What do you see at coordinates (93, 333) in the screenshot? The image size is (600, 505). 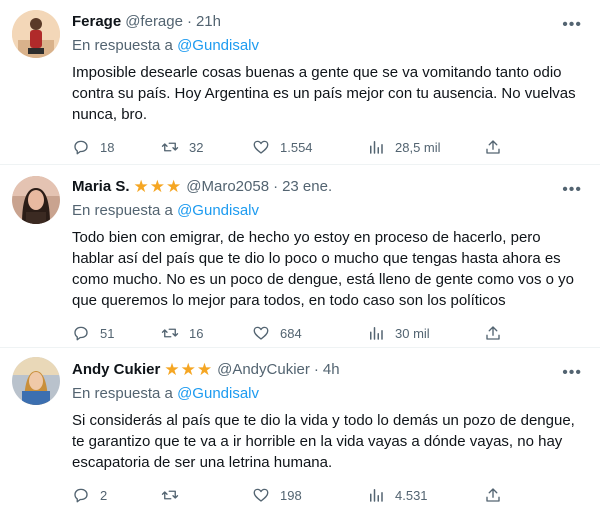 I see `reply-button: 51` at bounding box center [93, 333].